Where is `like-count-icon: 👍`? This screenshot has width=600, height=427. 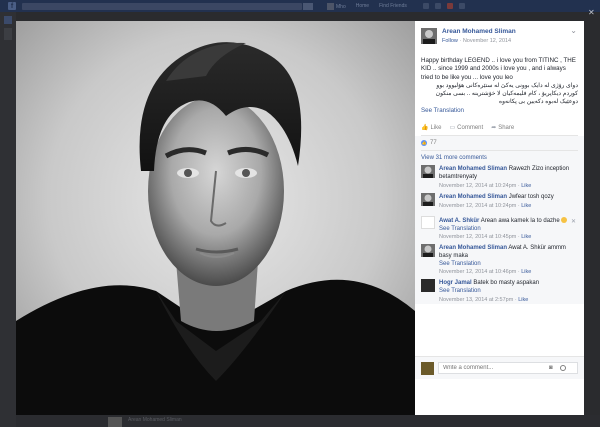 like-count-icon: 👍 is located at coordinates (424, 143).